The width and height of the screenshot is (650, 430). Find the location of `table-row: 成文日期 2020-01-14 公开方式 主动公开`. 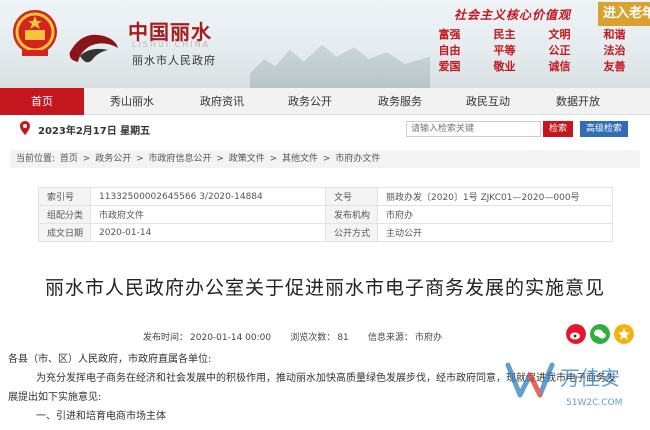

table-row: 成文日期 2020-01-14 公开方式 主动公开 is located at coordinates (325, 232).